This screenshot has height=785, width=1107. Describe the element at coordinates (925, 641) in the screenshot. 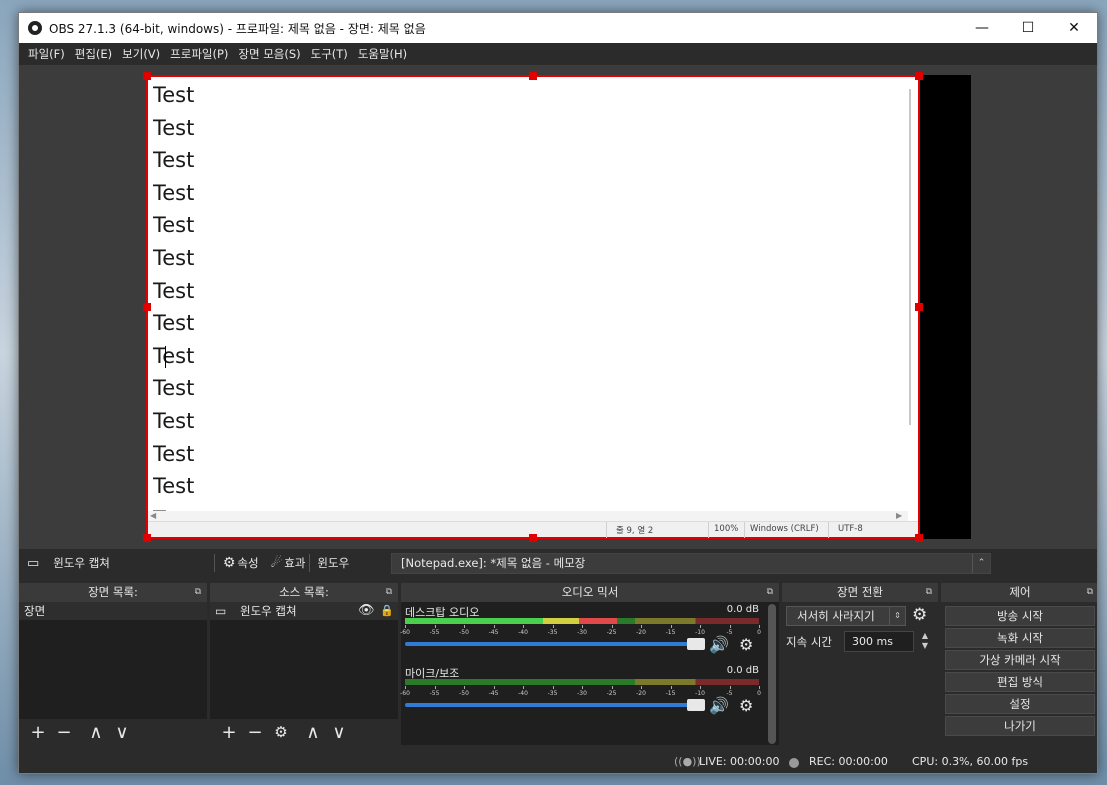

I see `duration-spinner: ▲ ▼` at that location.